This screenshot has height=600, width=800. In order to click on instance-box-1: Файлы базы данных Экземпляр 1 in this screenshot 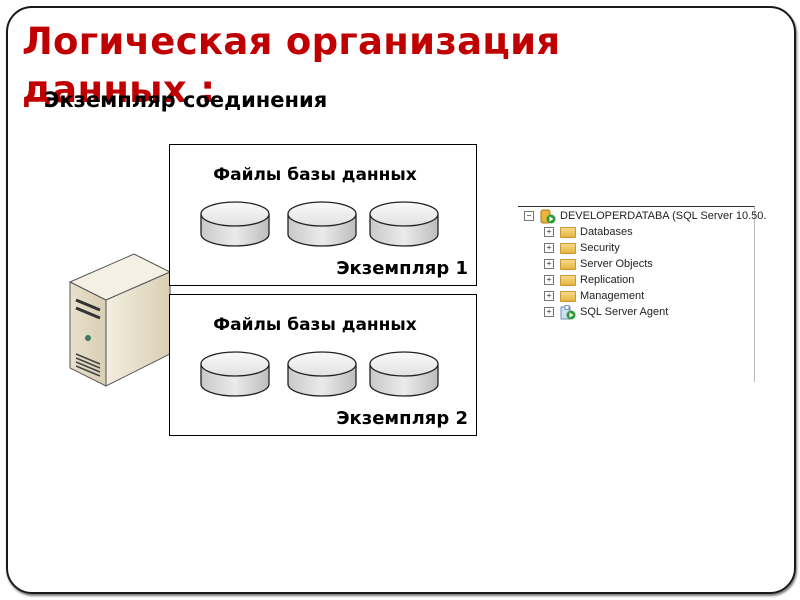, I will do `click(323, 215)`.